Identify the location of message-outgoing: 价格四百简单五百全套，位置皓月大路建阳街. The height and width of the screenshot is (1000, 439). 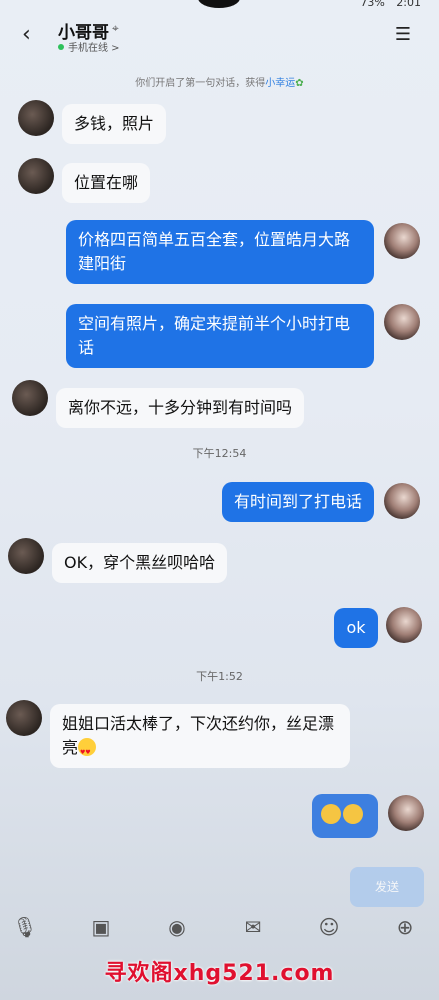
(220, 252).